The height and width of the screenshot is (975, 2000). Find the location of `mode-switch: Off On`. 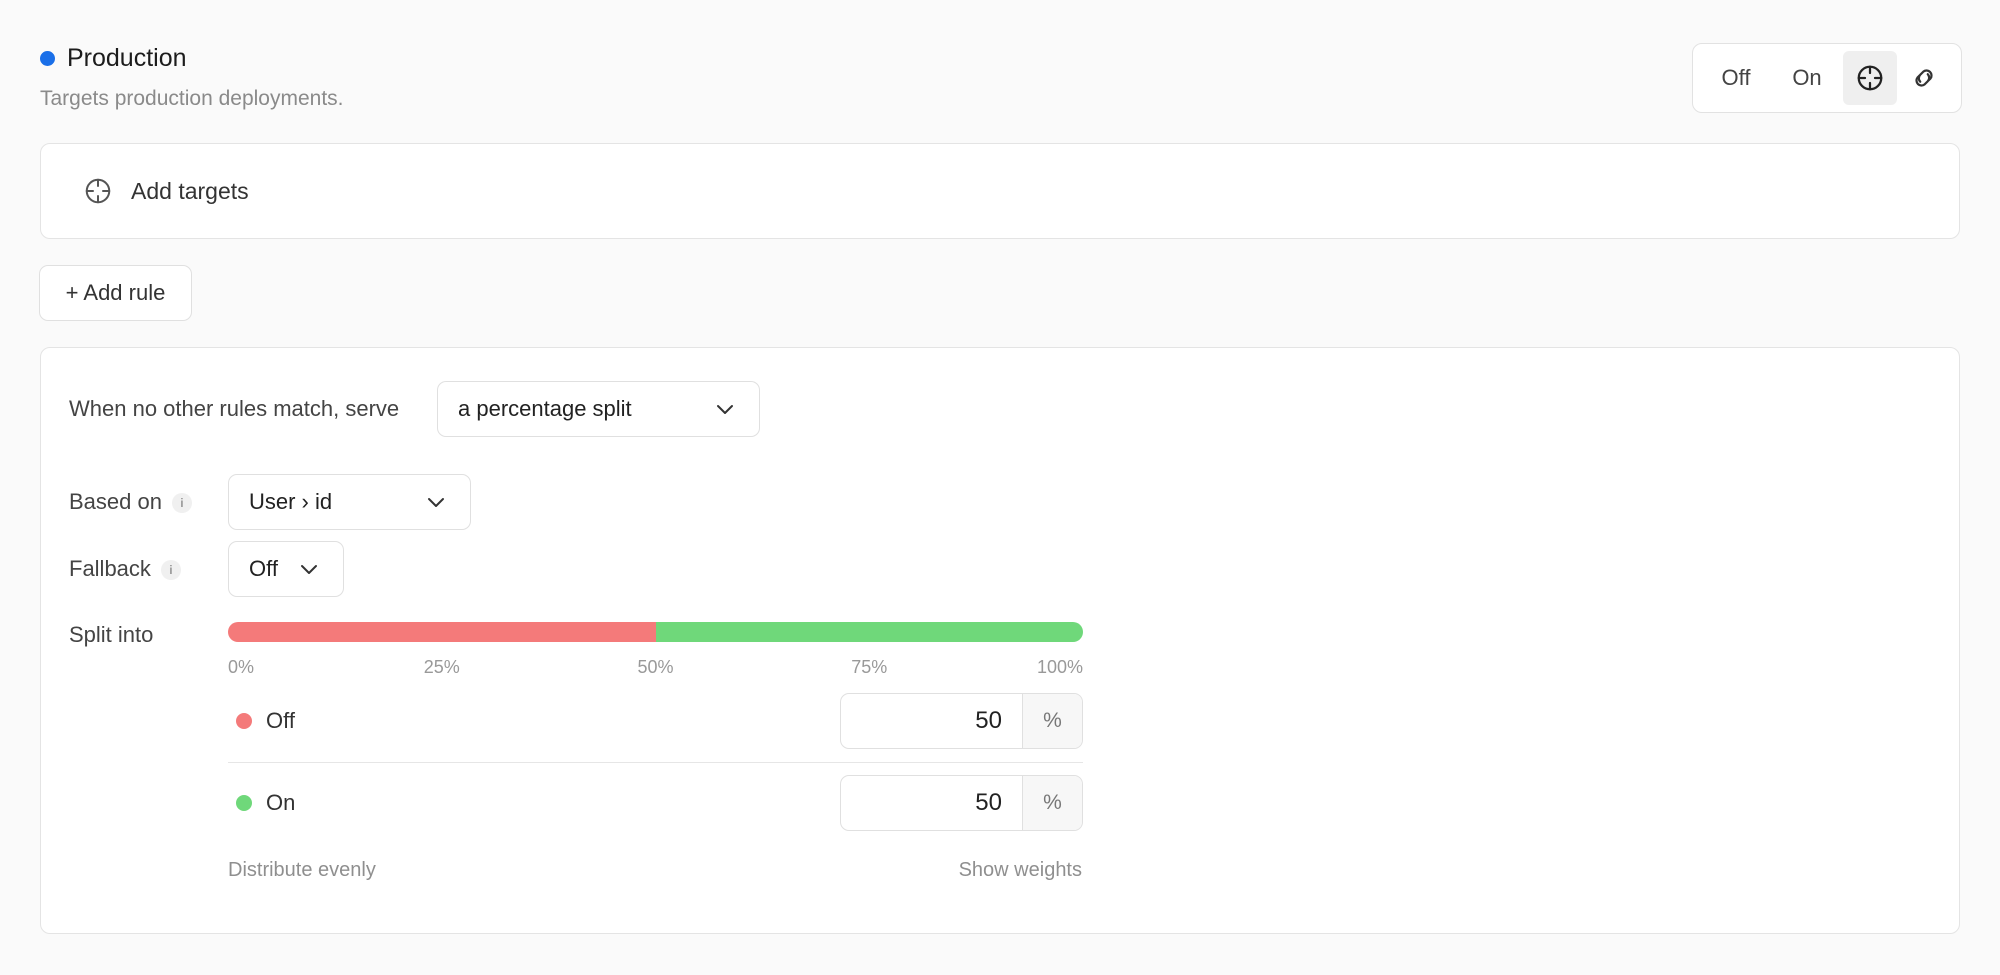

mode-switch: Off On is located at coordinates (1827, 78).